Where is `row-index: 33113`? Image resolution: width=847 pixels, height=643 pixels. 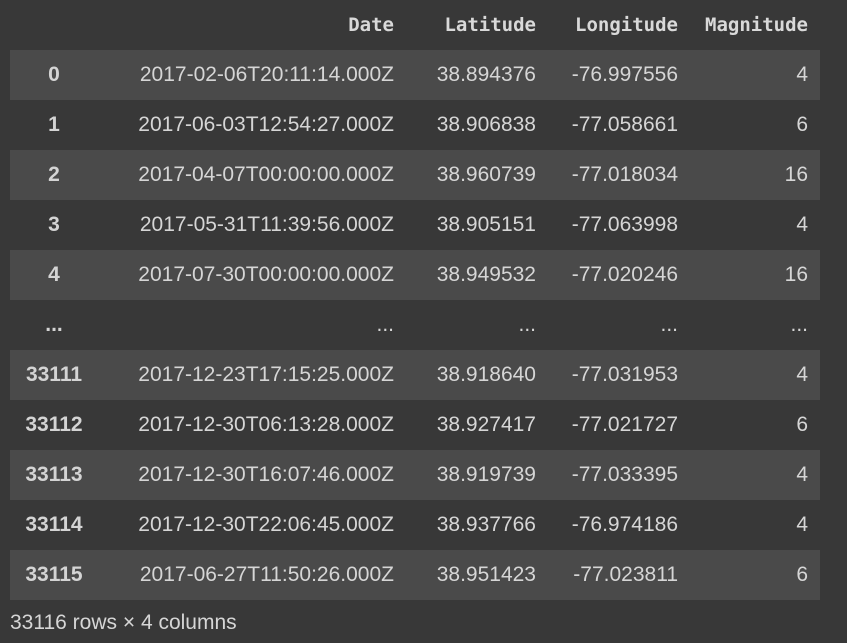
row-index: 33113 is located at coordinates (54, 474).